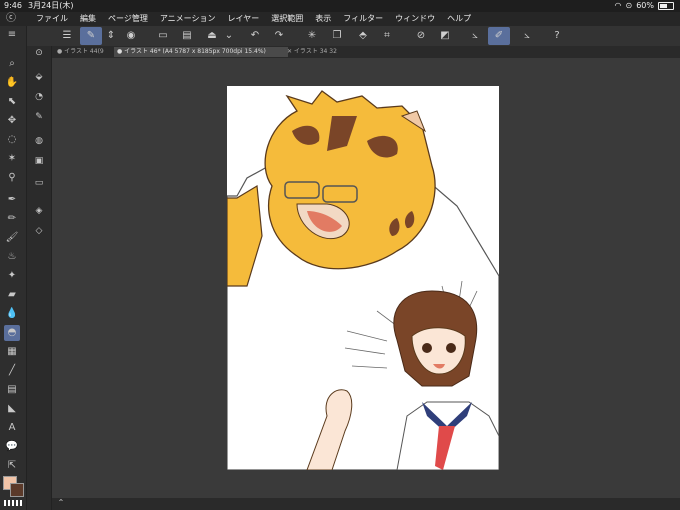 The height and width of the screenshot is (510, 680). I want to click on object-select-icon: ⬉, so click(12, 102).